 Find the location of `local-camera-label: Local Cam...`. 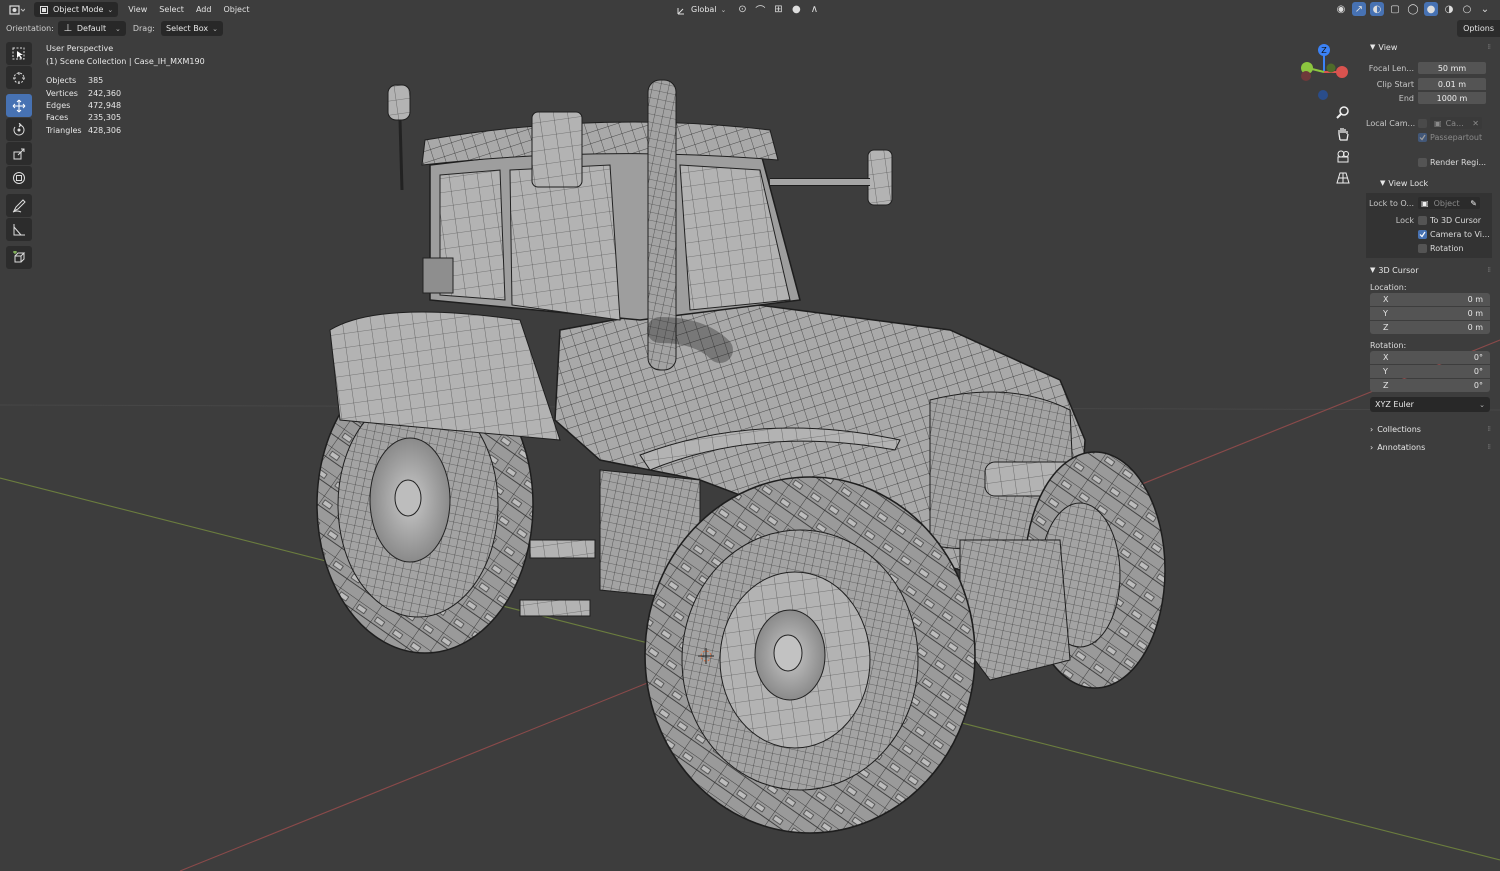

local-camera-label: Local Cam... is located at coordinates (1391, 123).